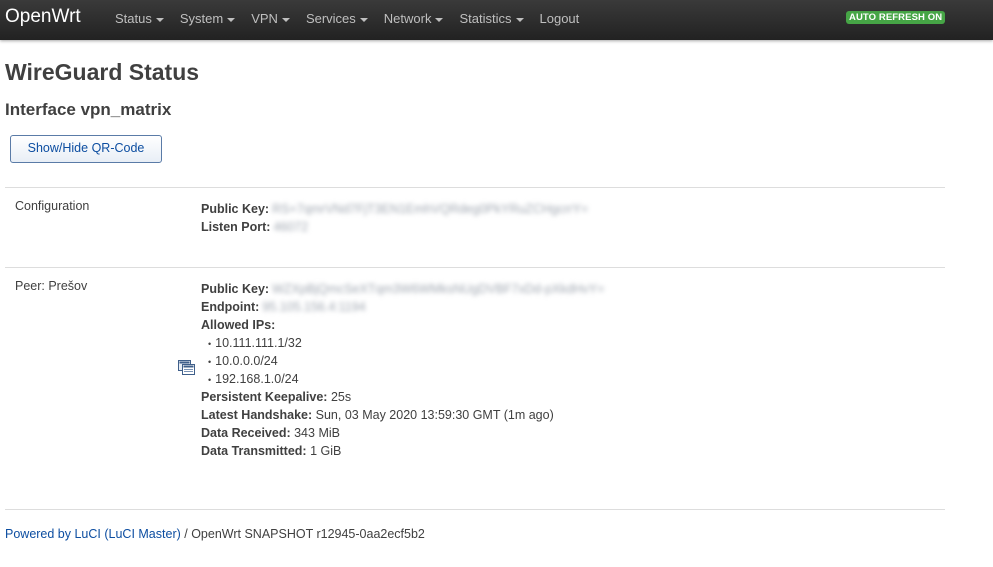 The height and width of the screenshot is (567, 993). What do you see at coordinates (314, 307) in the screenshot?
I see `endpoint-value: 95.105.156.4:1194` at bounding box center [314, 307].